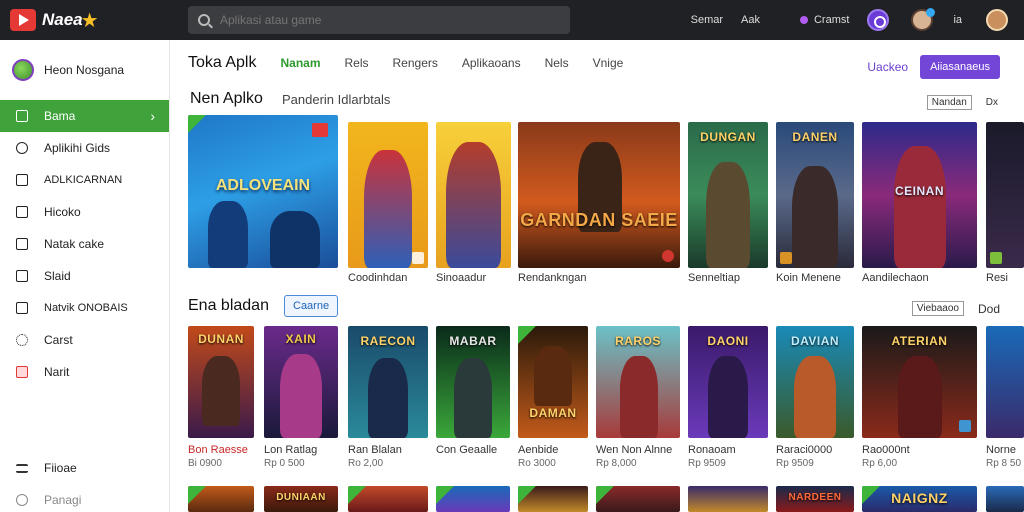 This screenshot has width=1024, height=512. Describe the element at coordinates (84, 276) in the screenshot. I see `sidebar-item-grid: Slaid` at that location.